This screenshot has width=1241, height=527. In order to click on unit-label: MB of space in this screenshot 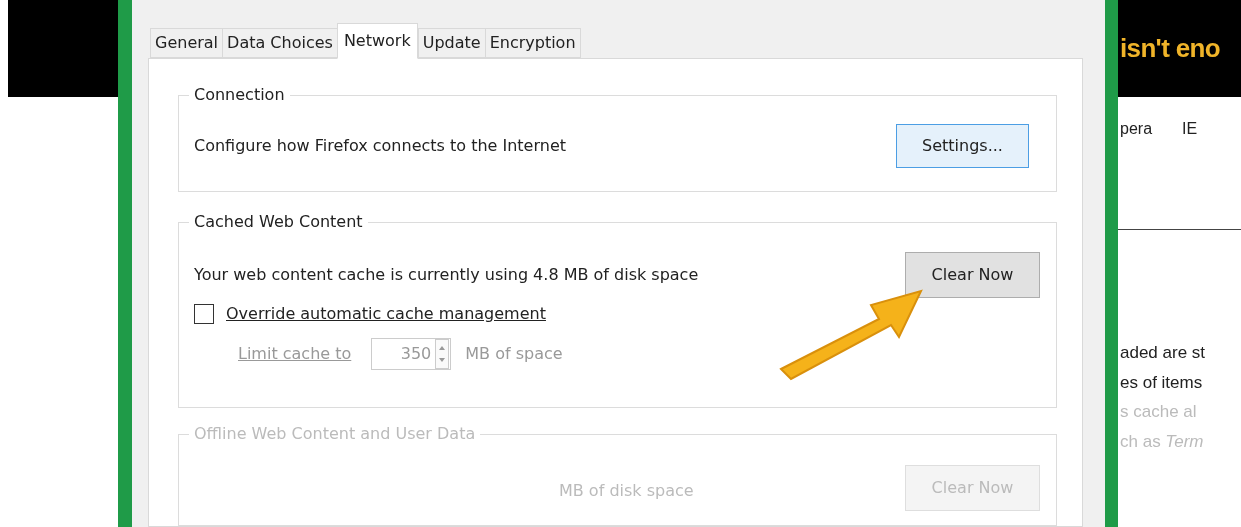, I will do `click(514, 354)`.